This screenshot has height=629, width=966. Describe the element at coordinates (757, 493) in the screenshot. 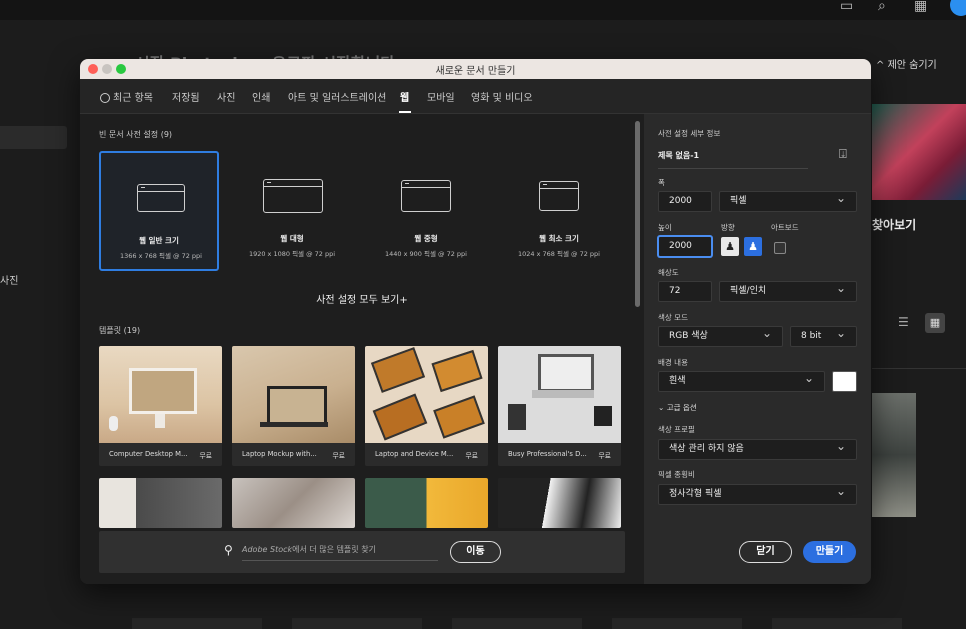

I see `pixel-aspect-select: 정사각형 픽셀` at that location.